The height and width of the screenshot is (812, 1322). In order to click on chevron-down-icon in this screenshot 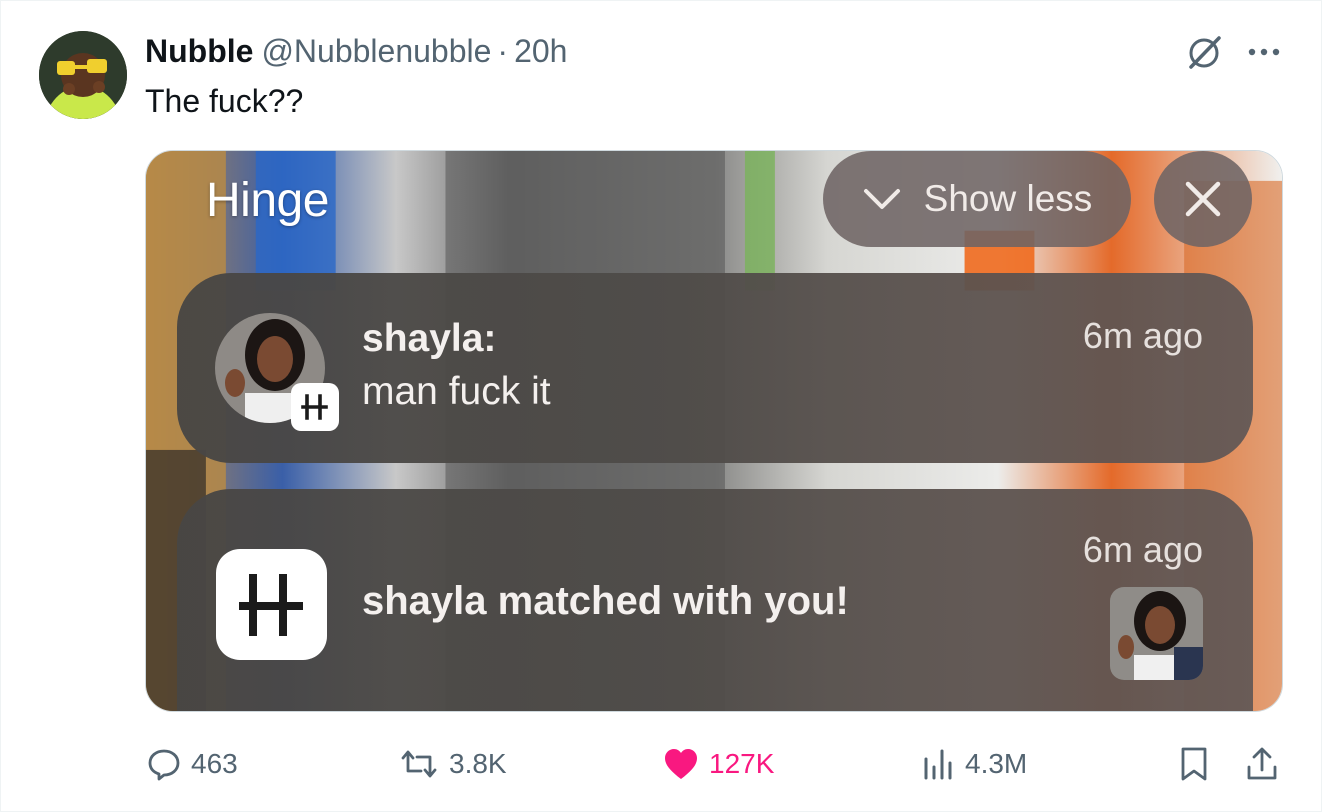, I will do `click(881, 199)`.